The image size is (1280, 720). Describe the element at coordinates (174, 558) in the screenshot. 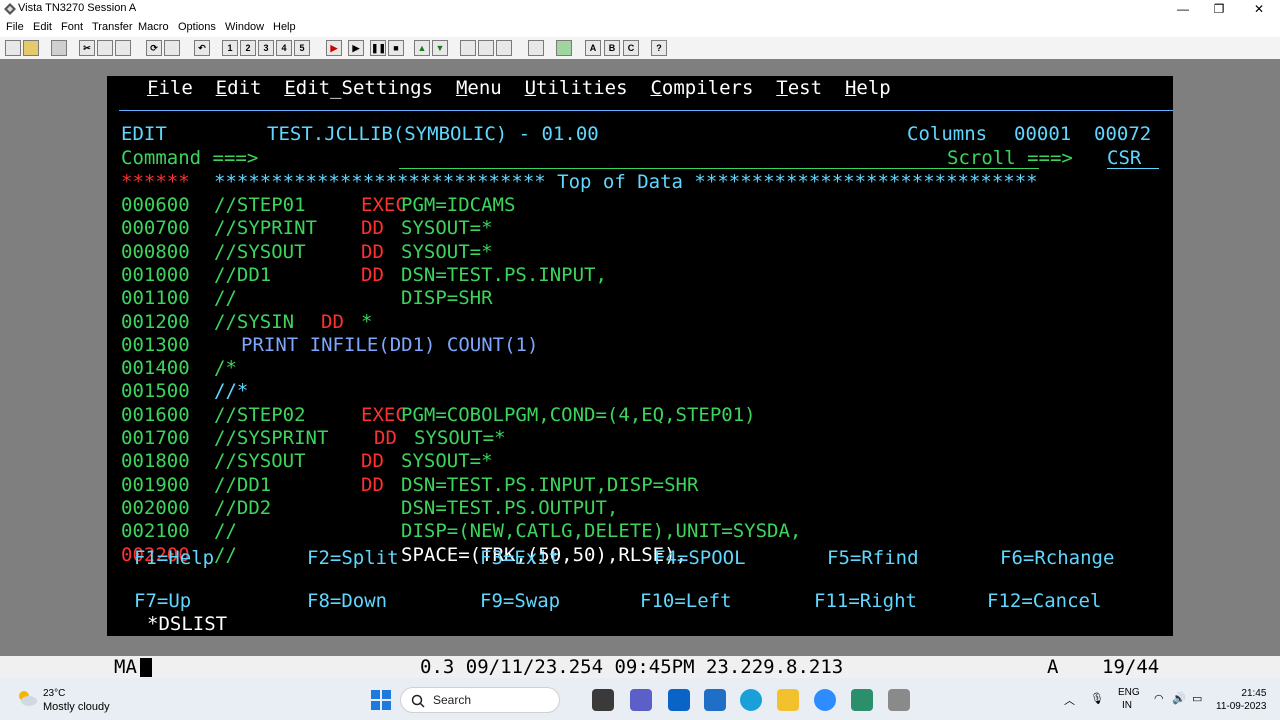

I see `pf-key: F1=Help` at that location.